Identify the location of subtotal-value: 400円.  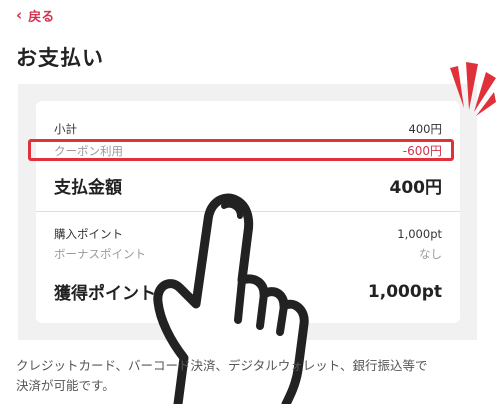
(425, 129).